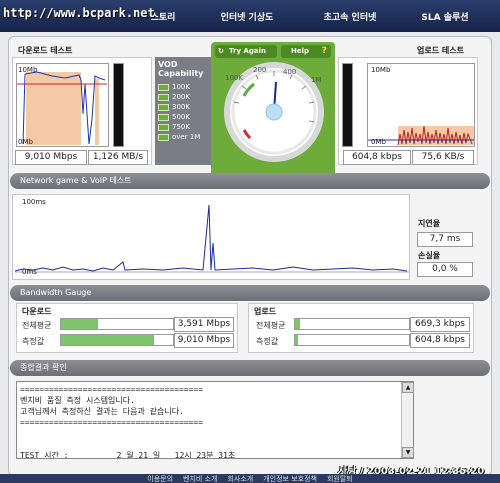 The image size is (500, 483). I want to click on download-level-bar, so click(118, 105).